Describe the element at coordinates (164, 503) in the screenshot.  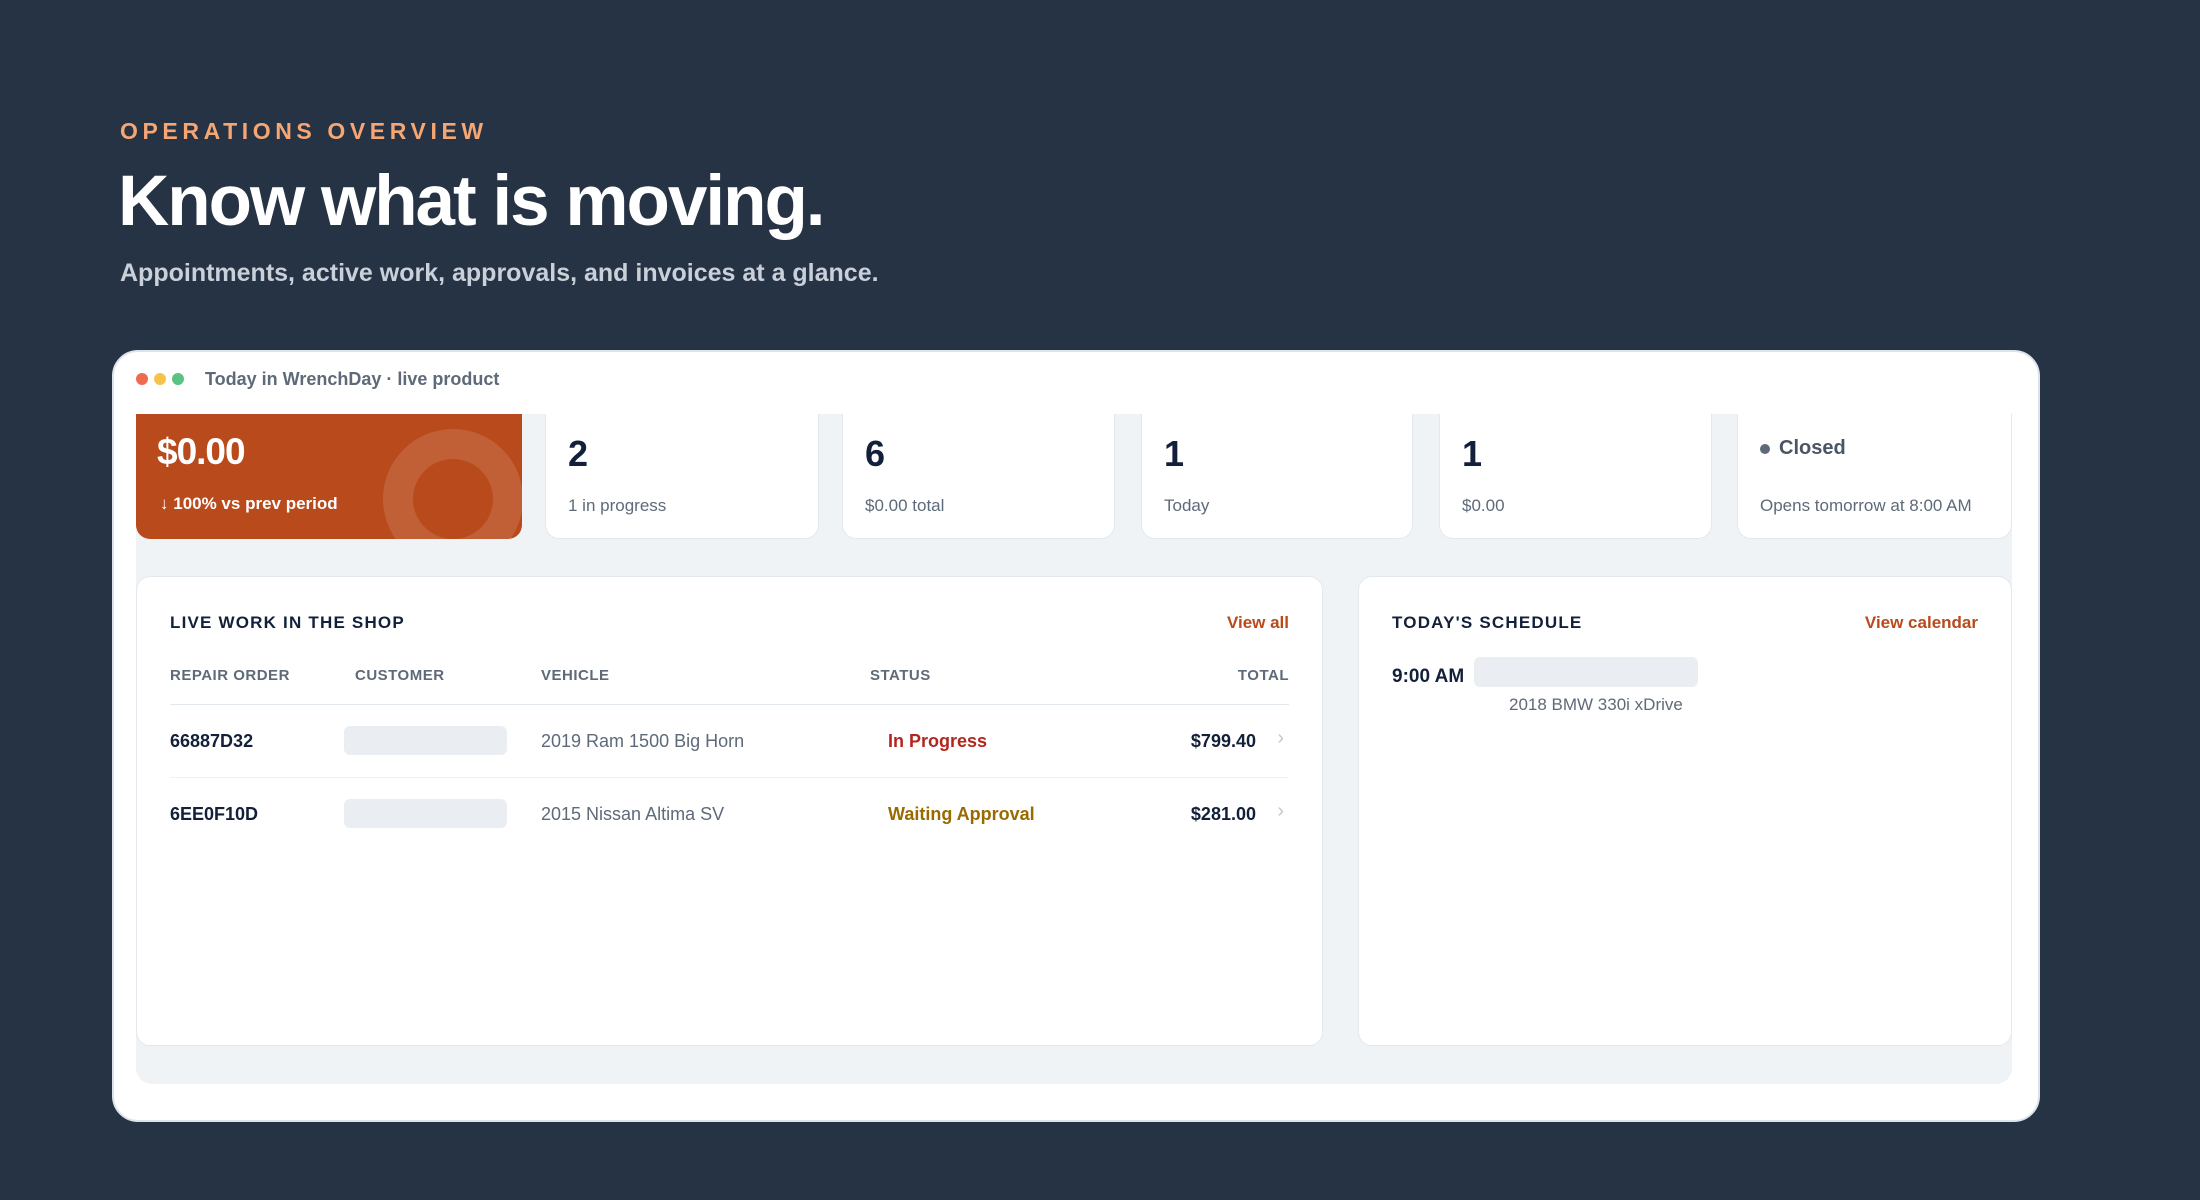
I see `arrow-down-icon: ↓` at that location.